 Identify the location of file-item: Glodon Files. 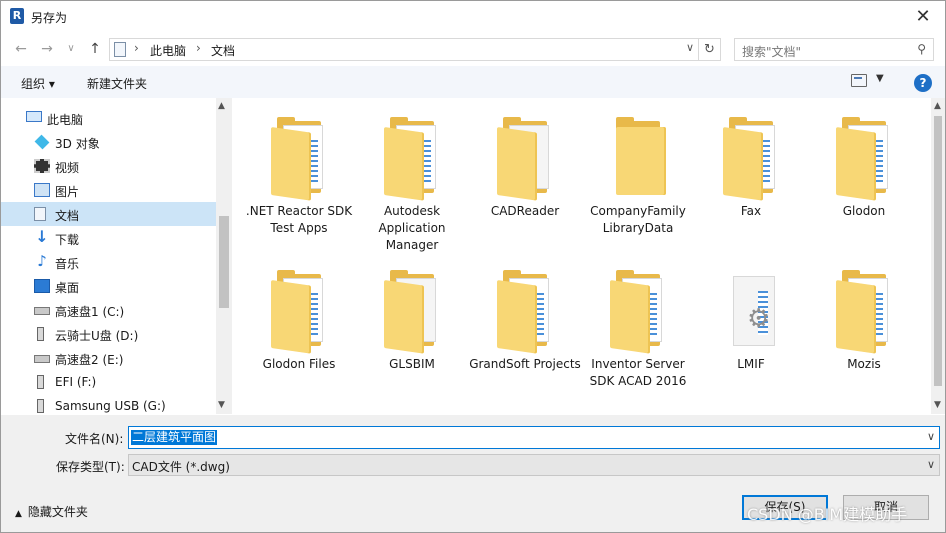
(299, 331).